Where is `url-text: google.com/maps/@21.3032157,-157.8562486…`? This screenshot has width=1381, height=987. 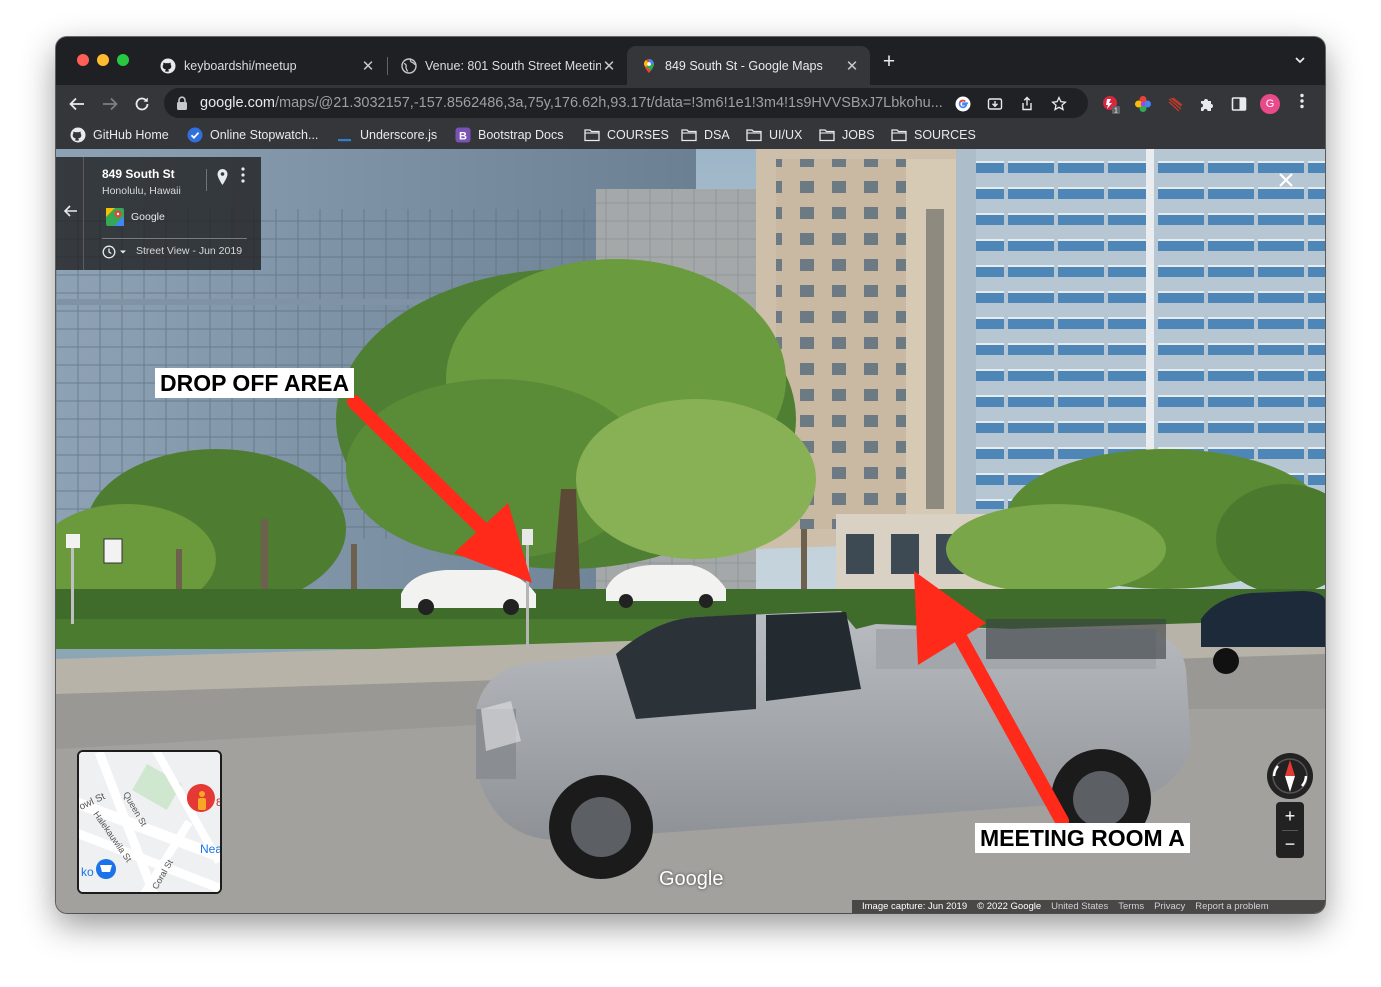
url-text: google.com/maps/@21.3032157,-157.8562486… is located at coordinates (580, 103).